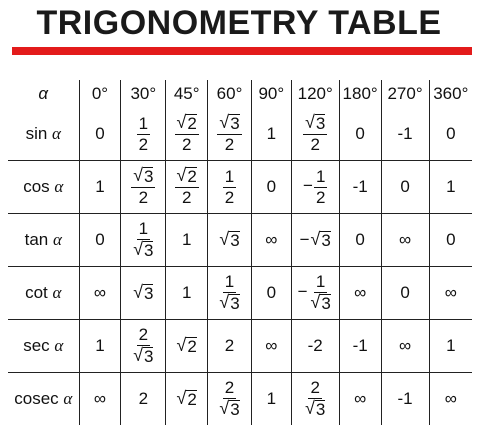 The height and width of the screenshot is (430, 478). I want to click on fraction: 2 √ 3, so click(315, 399).